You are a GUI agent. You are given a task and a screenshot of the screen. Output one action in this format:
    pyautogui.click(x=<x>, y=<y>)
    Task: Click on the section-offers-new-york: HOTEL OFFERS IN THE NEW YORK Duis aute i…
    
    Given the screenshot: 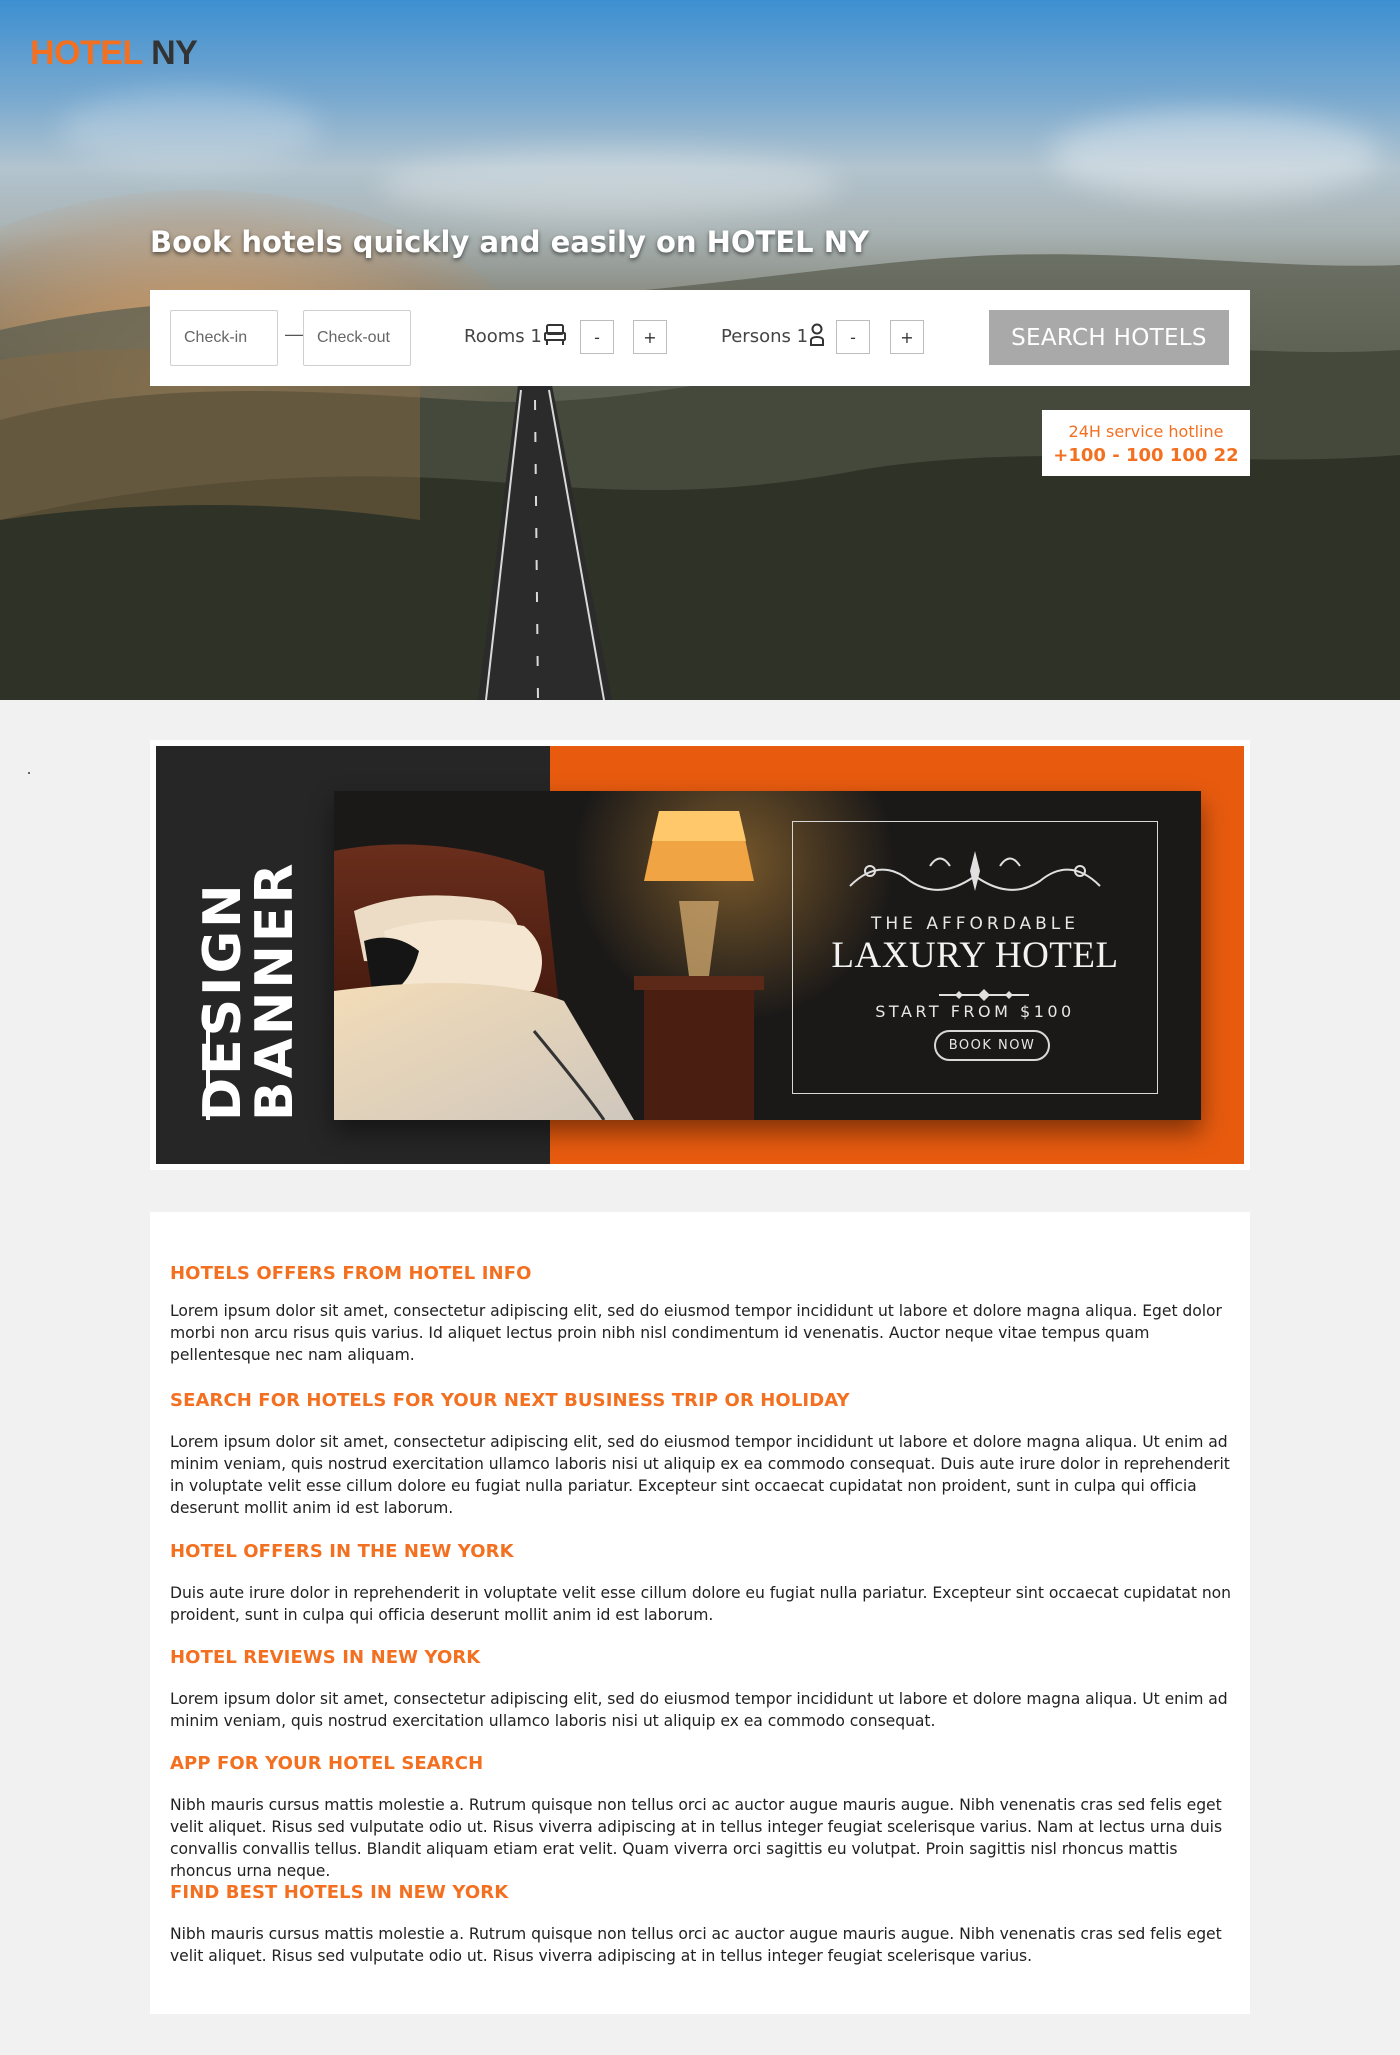 What is the action you would take?
    pyautogui.click(x=702, y=1583)
    